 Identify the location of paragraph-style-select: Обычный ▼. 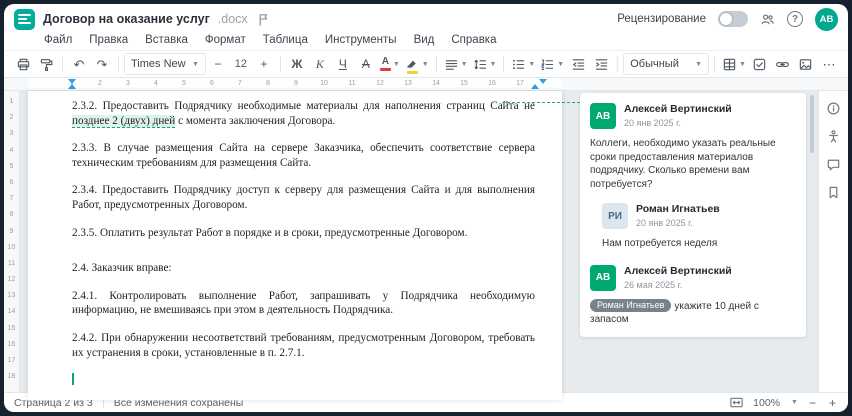
(666, 64).